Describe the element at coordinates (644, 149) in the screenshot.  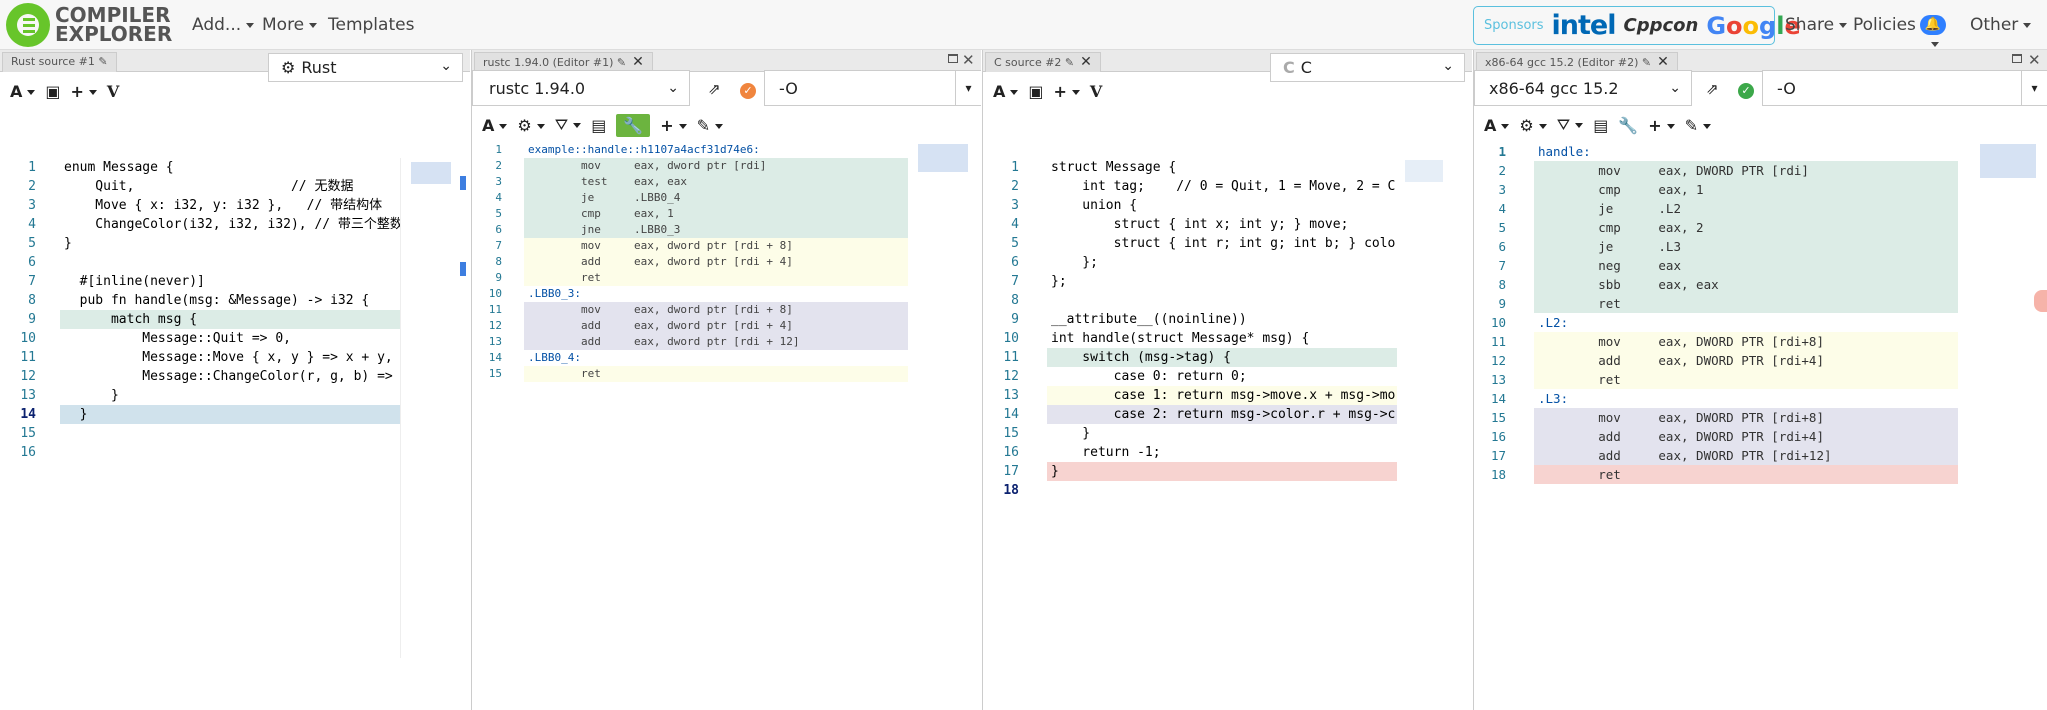
I see `code-line: example::handle::h1107a4acf31d74e6:` at that location.